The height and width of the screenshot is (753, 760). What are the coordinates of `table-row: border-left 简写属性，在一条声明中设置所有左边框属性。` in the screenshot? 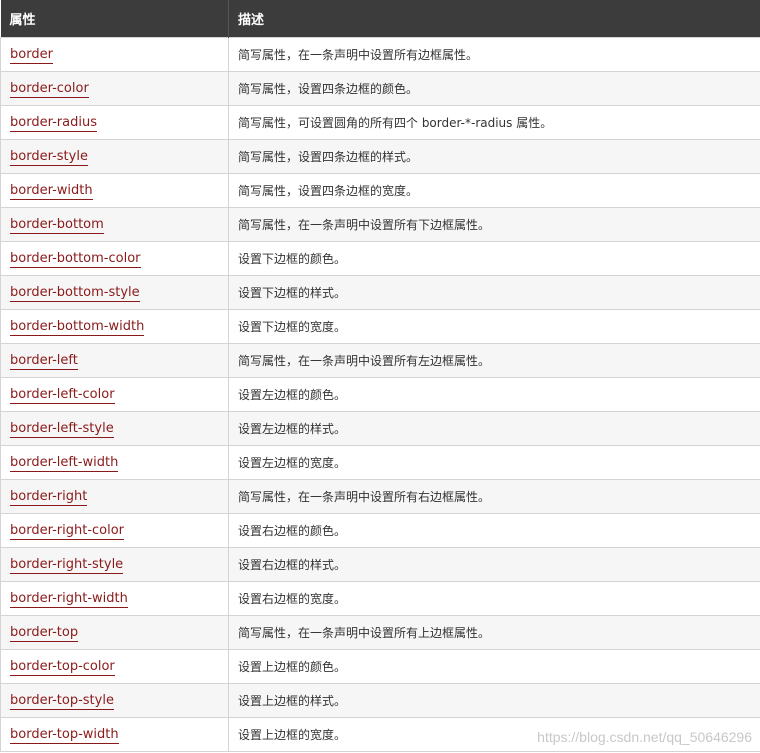 It's located at (380, 360).